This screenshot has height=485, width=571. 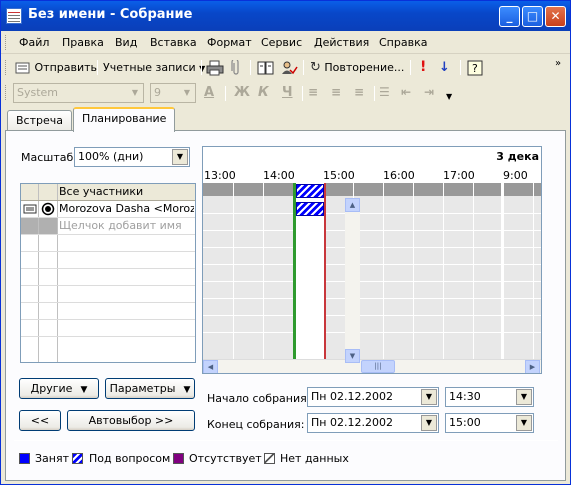 What do you see at coordinates (532, 16) in the screenshot?
I see `maximize-button: □` at bounding box center [532, 16].